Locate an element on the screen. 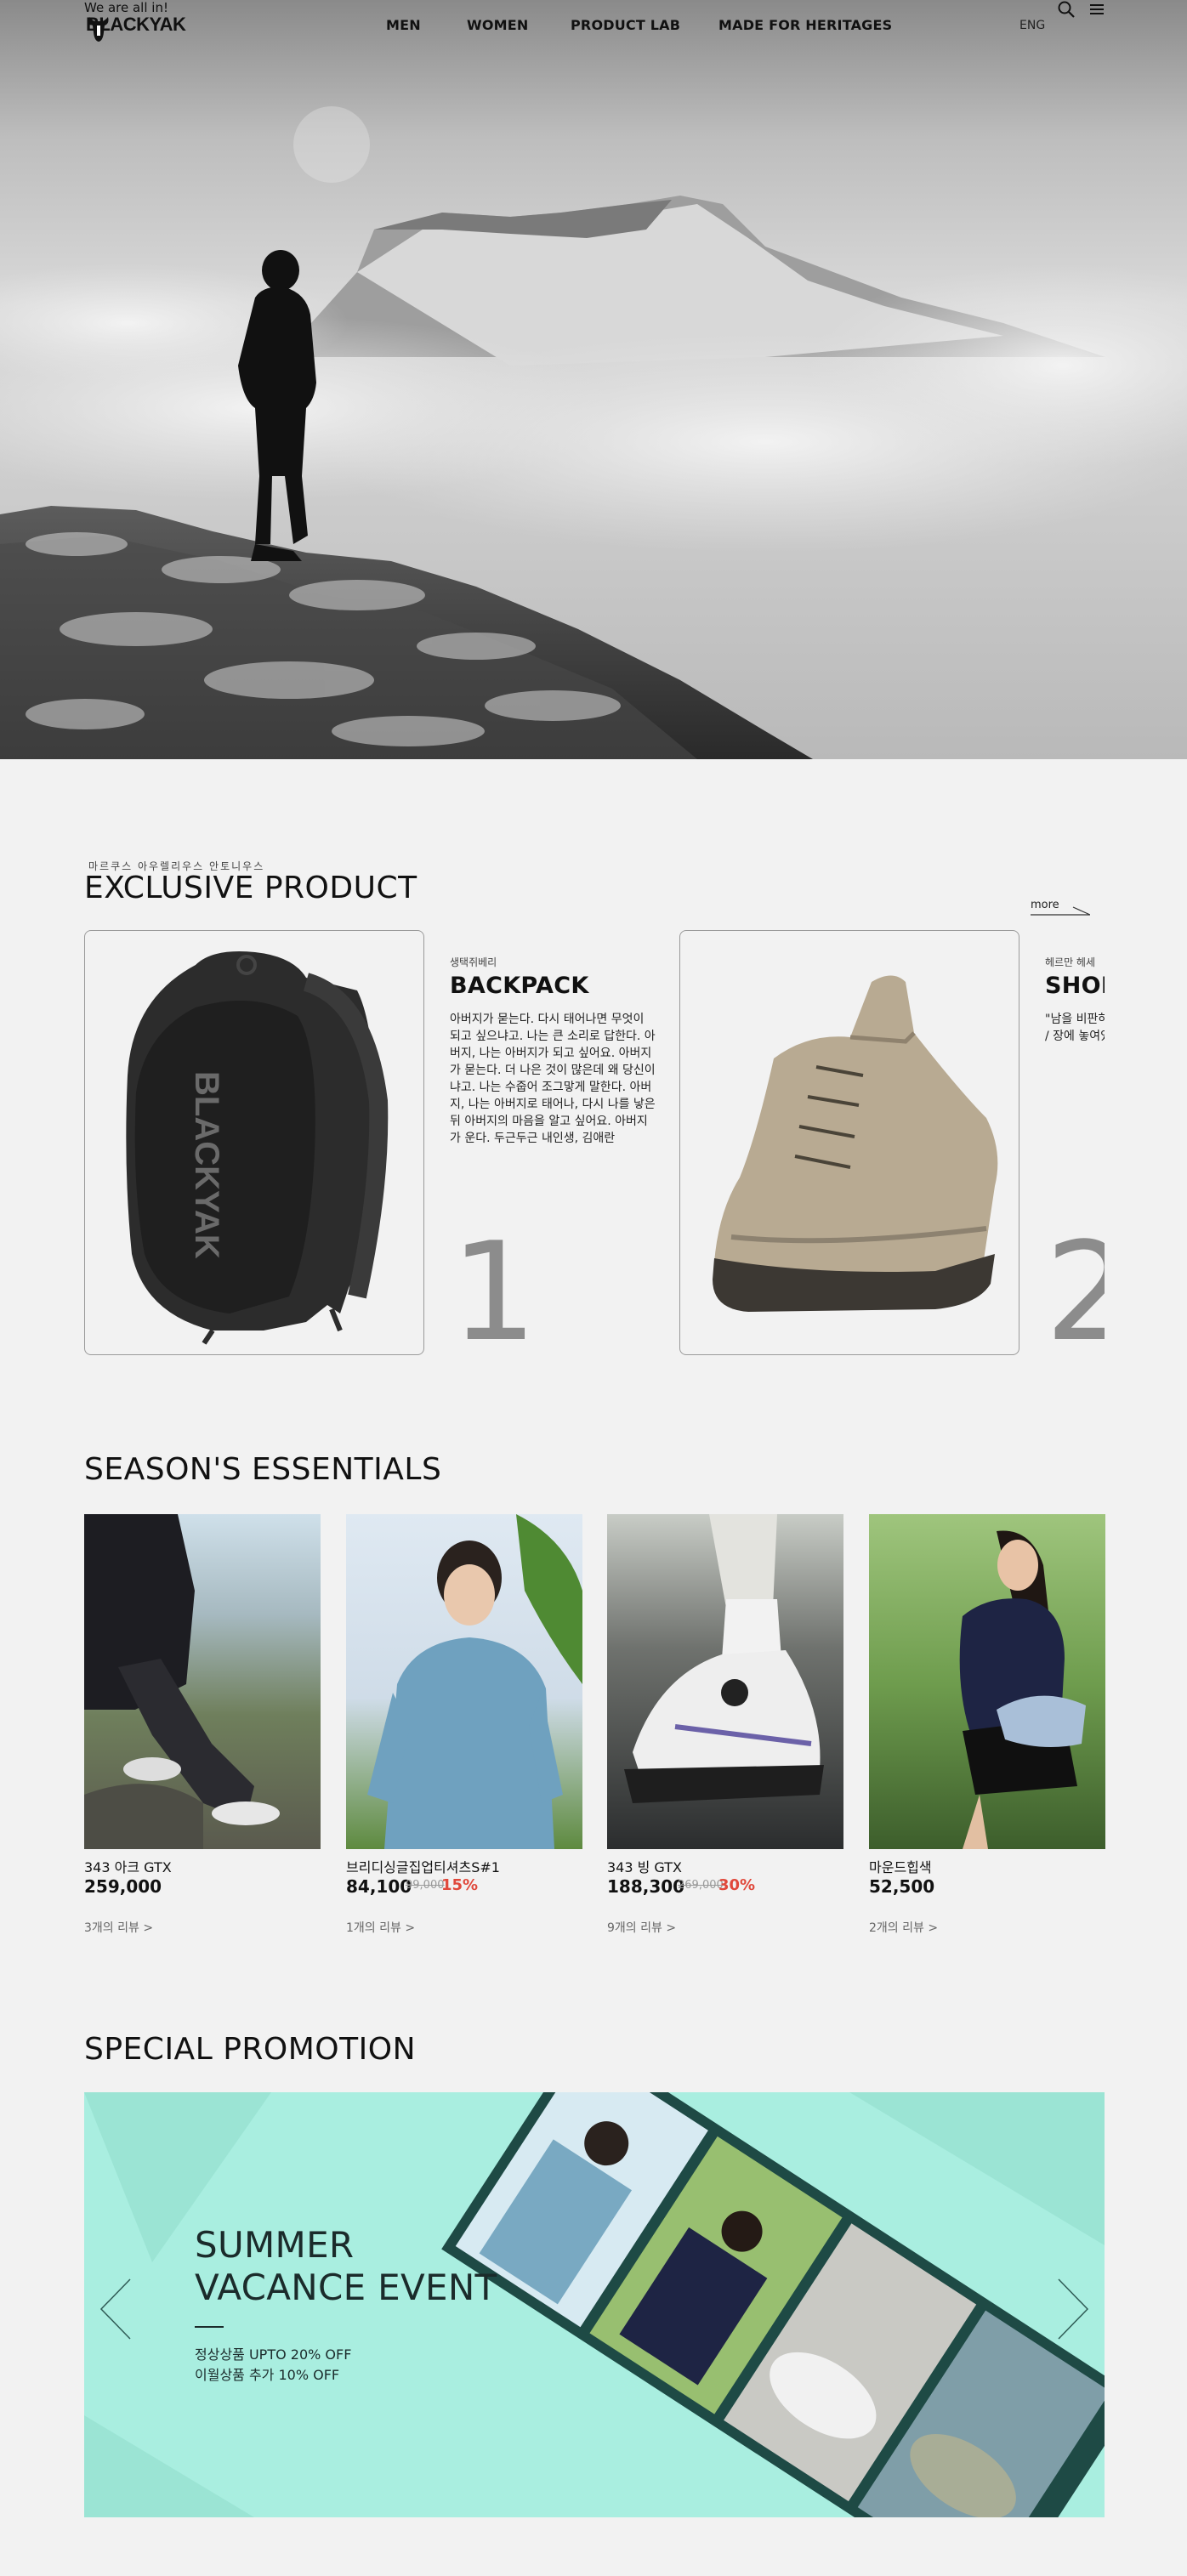  essential-reviews-4: 2개의 리뷰 > is located at coordinates (903, 1928).